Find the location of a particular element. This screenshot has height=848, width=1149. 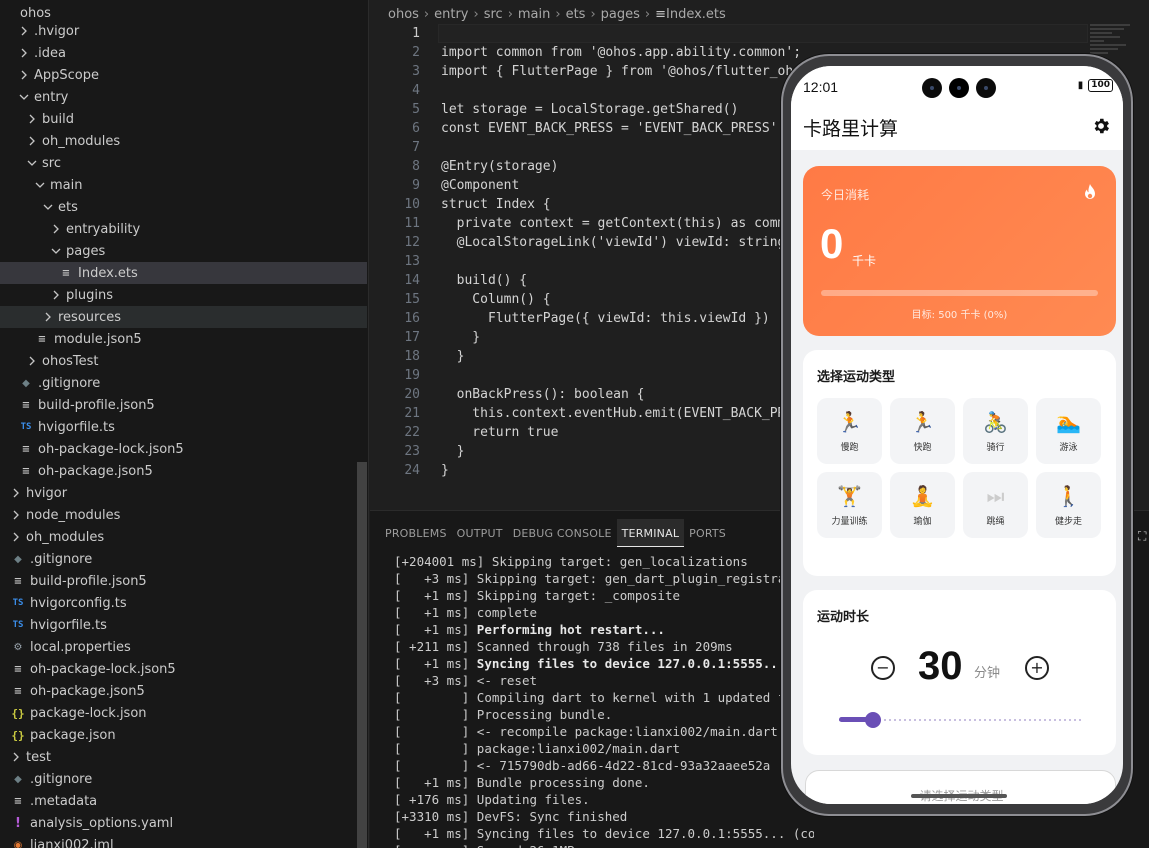

explorer-item: ≡ Index.ets is located at coordinates (183, 273).